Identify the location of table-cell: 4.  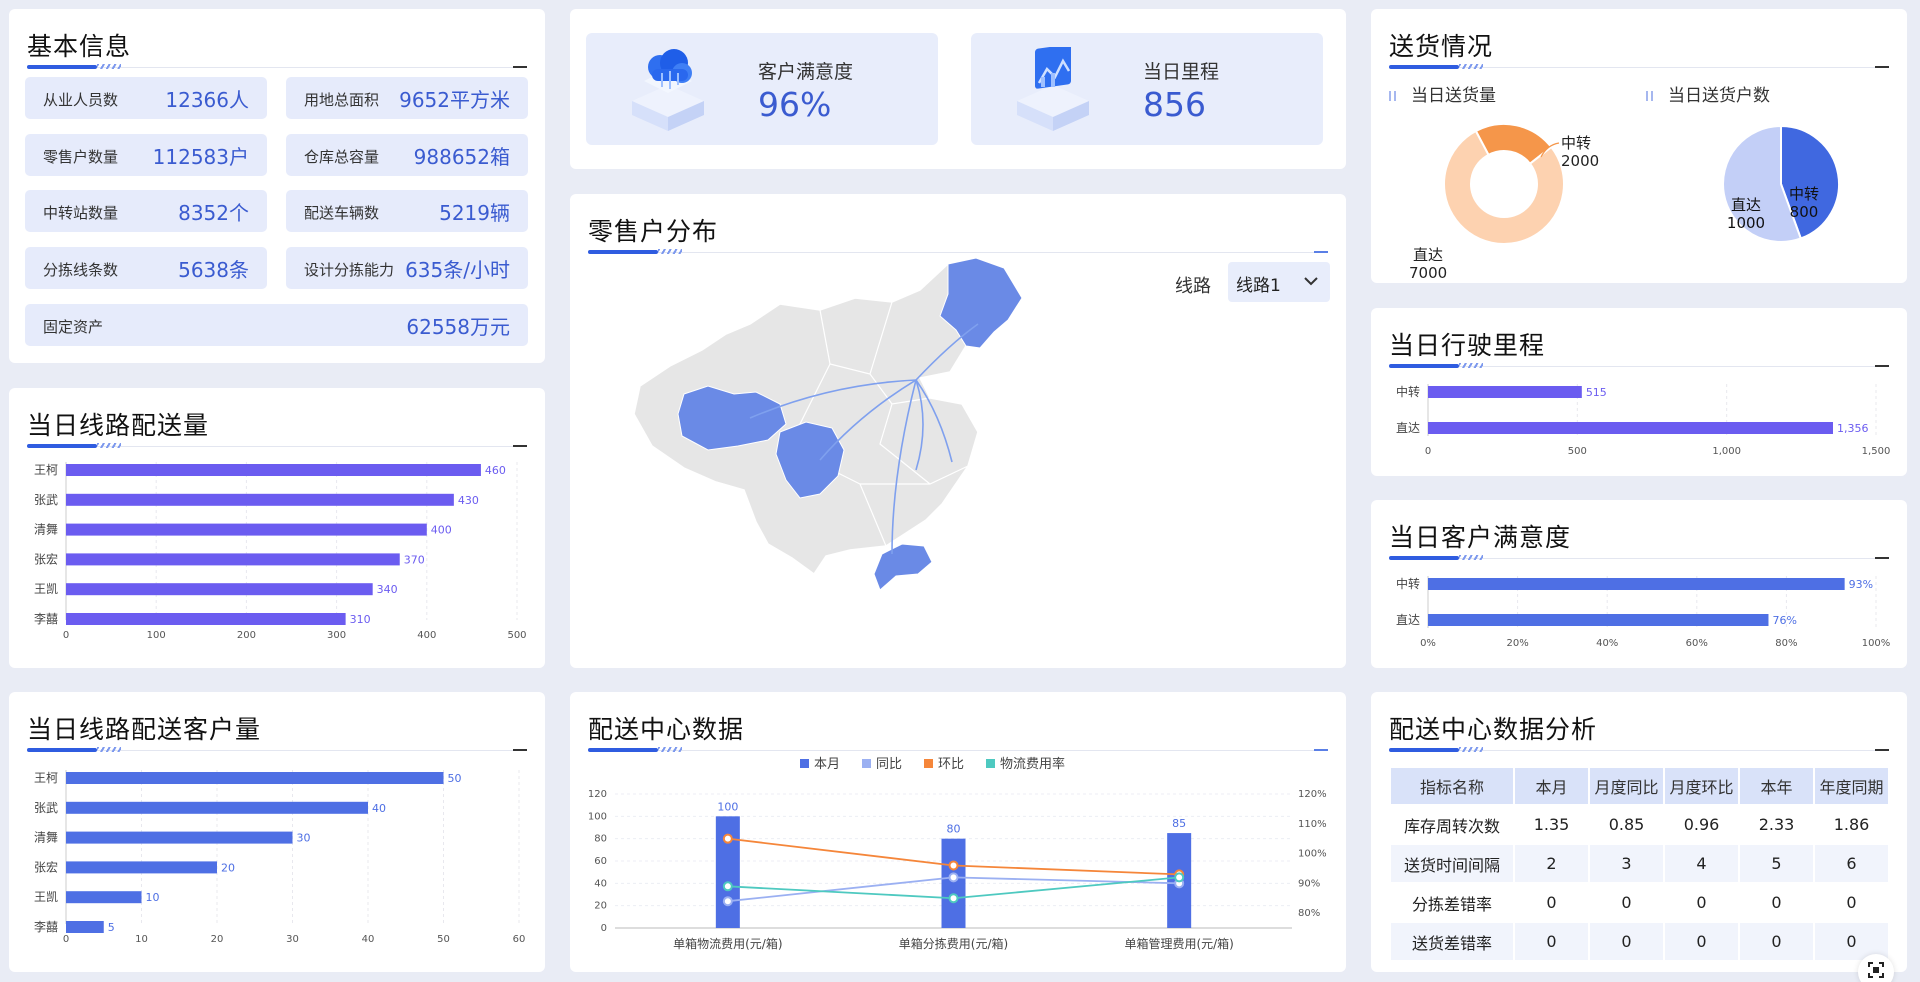
(1701, 863).